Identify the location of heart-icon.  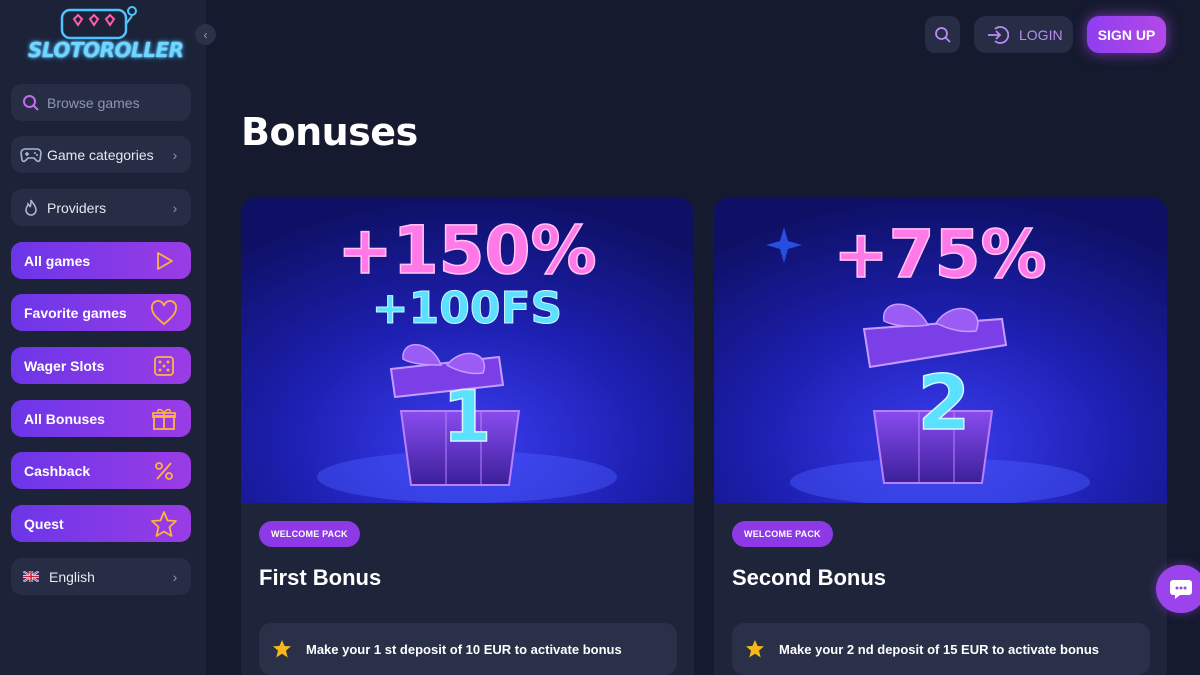
(164, 313).